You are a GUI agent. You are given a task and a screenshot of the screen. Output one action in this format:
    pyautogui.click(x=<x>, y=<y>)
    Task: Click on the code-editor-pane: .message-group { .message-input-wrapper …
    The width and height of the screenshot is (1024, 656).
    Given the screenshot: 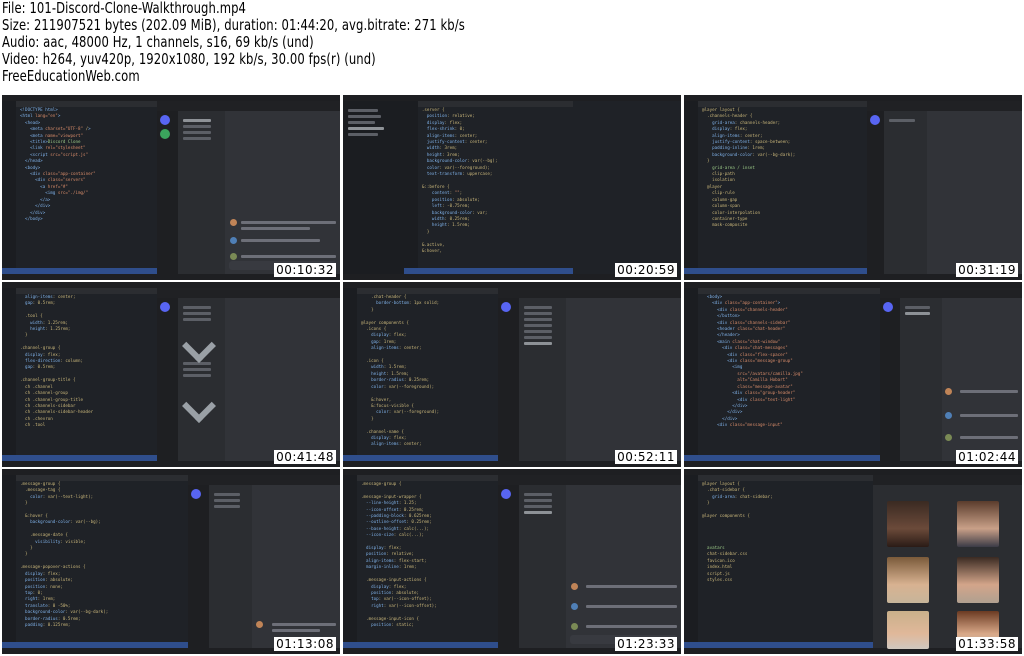 What is the action you would take?
    pyautogui.click(x=421, y=561)
    